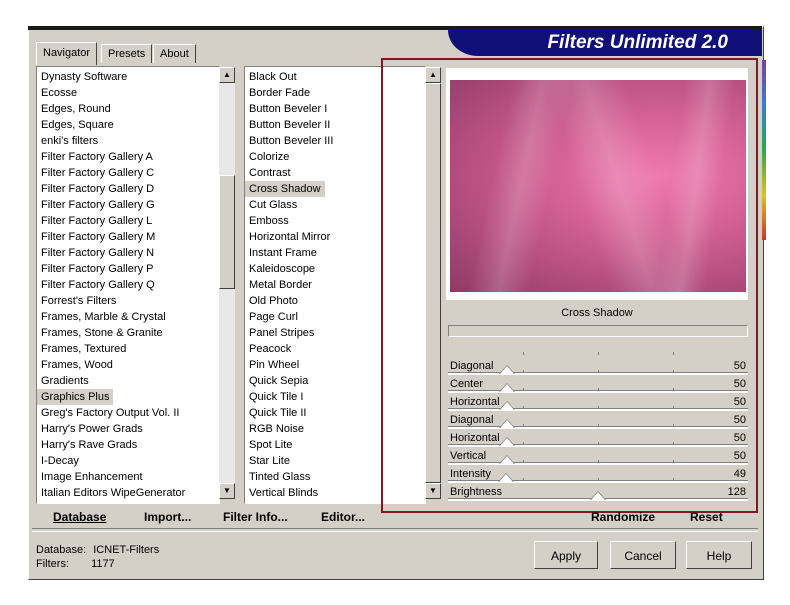 This screenshot has height=605, width=790. Describe the element at coordinates (60, 461) in the screenshot. I see `category-item-label: I-Decay` at that location.